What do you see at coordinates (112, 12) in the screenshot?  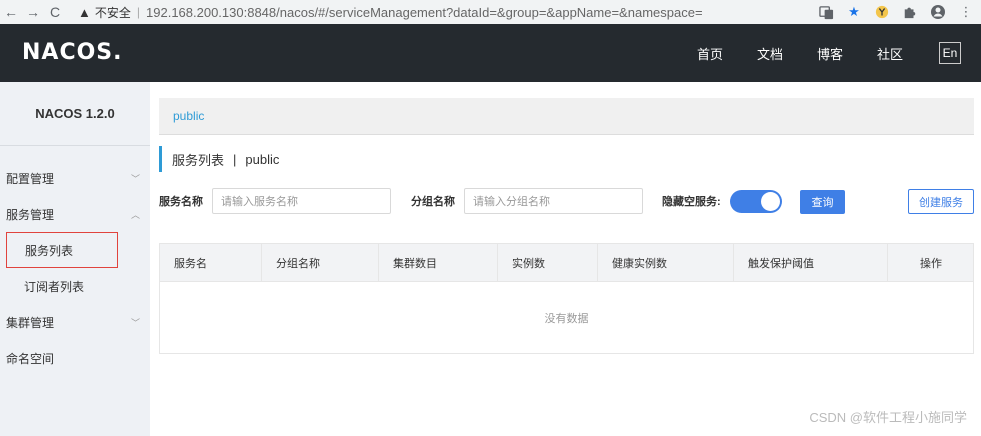 I see `security-warning-text: 不安全` at bounding box center [112, 12].